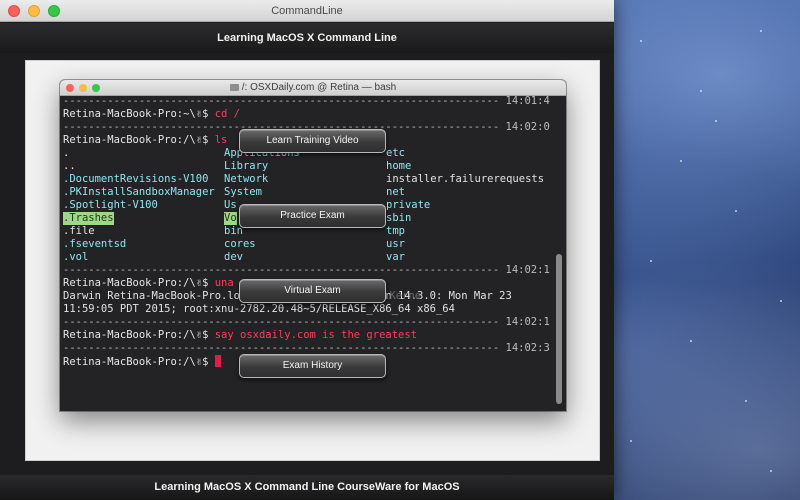 The width and height of the screenshot is (800, 500). Describe the element at coordinates (395, 244) in the screenshot. I see `ls-entry: usr` at that location.